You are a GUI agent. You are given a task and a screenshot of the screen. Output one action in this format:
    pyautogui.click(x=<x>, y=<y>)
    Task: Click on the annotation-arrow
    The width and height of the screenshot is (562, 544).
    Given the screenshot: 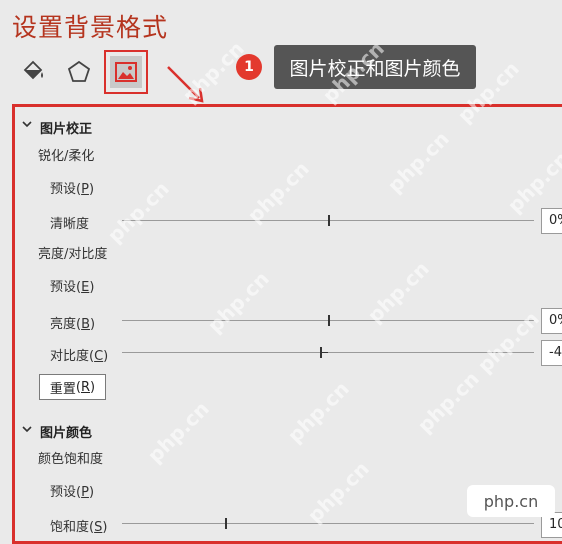 What is the action you would take?
    pyautogui.click(x=185, y=84)
    